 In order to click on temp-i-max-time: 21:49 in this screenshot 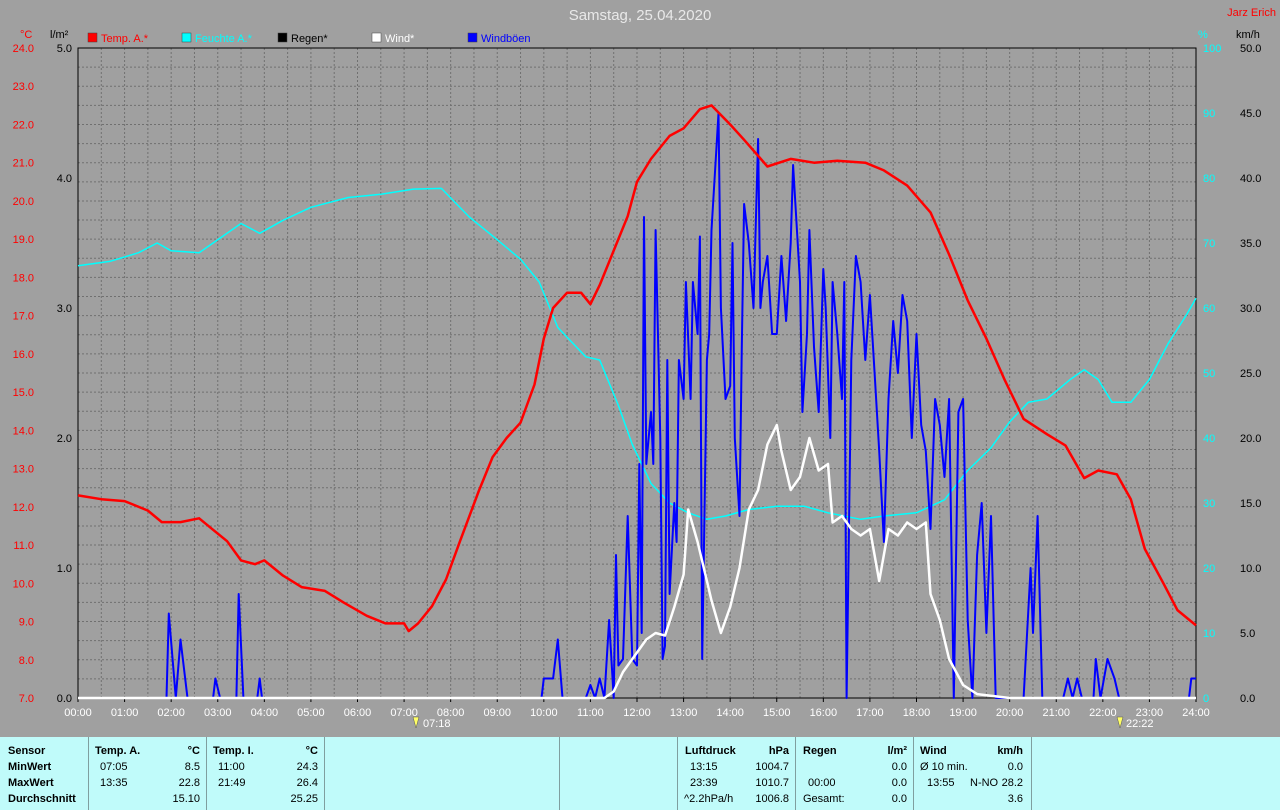, I will do `click(232, 783)`.